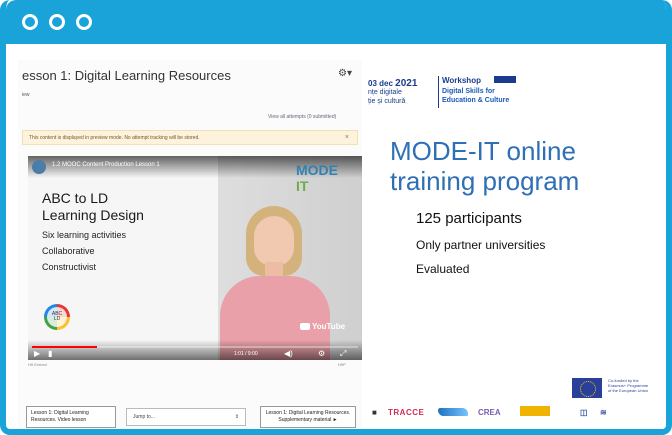  Describe the element at coordinates (75, 198) in the screenshot. I see `video-slide-title-line-1: ABC to LD` at that location.